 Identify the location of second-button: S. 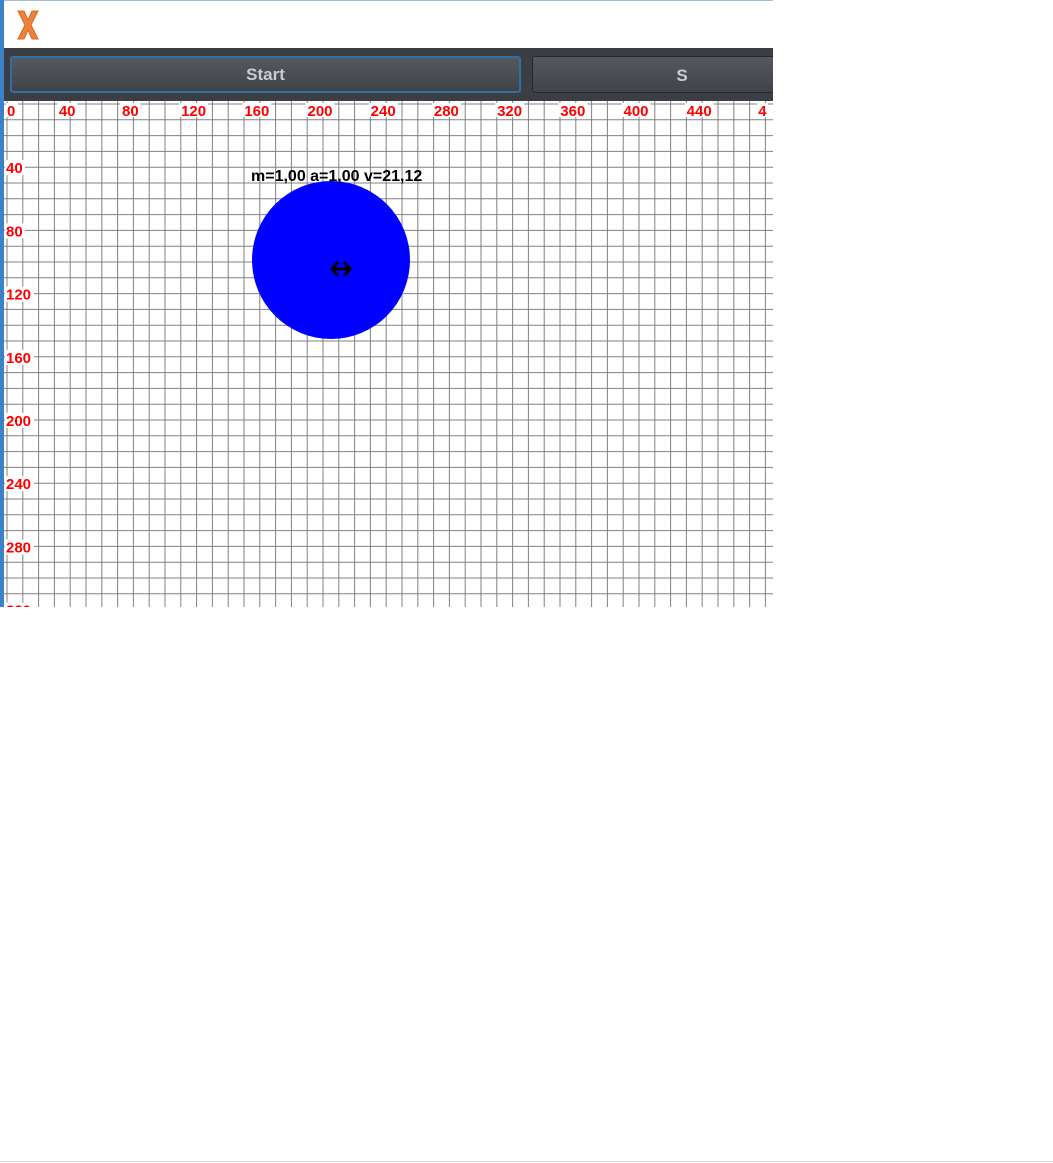
(652, 74).